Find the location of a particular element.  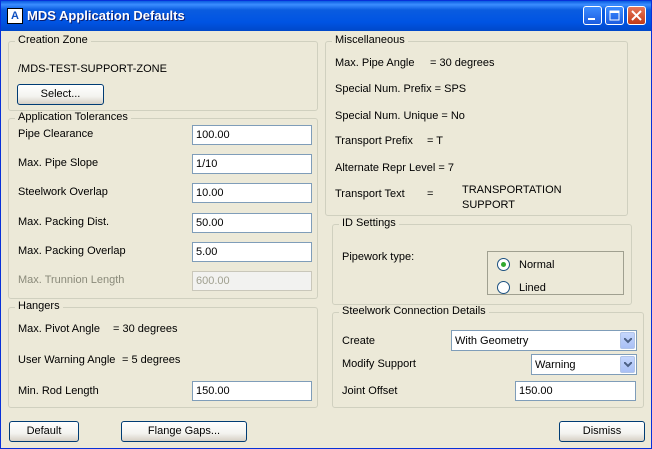

transport-text-value-line2: SUPPORT is located at coordinates (488, 205).